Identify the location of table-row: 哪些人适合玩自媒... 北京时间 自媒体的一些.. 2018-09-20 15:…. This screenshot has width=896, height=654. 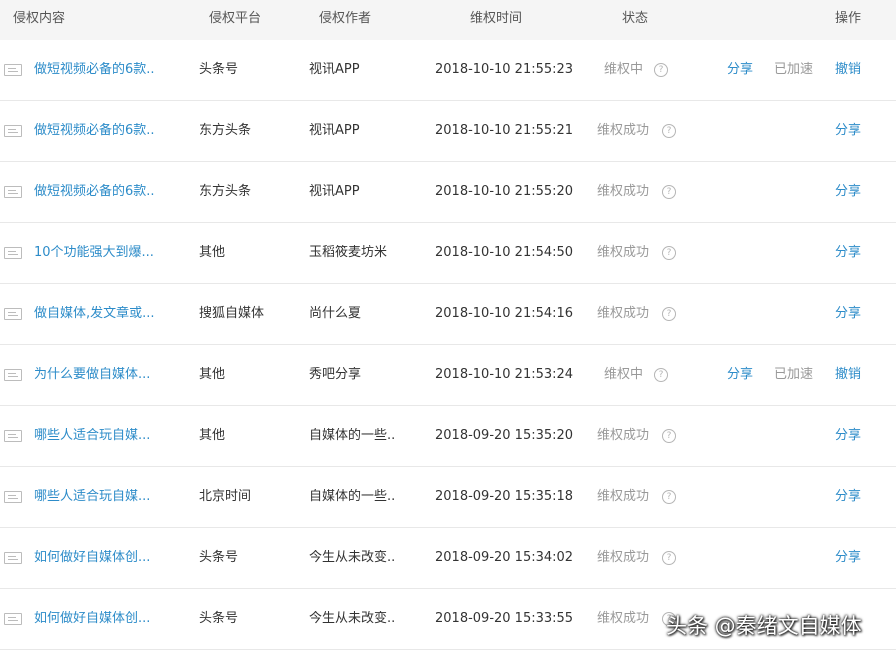
(448, 497).